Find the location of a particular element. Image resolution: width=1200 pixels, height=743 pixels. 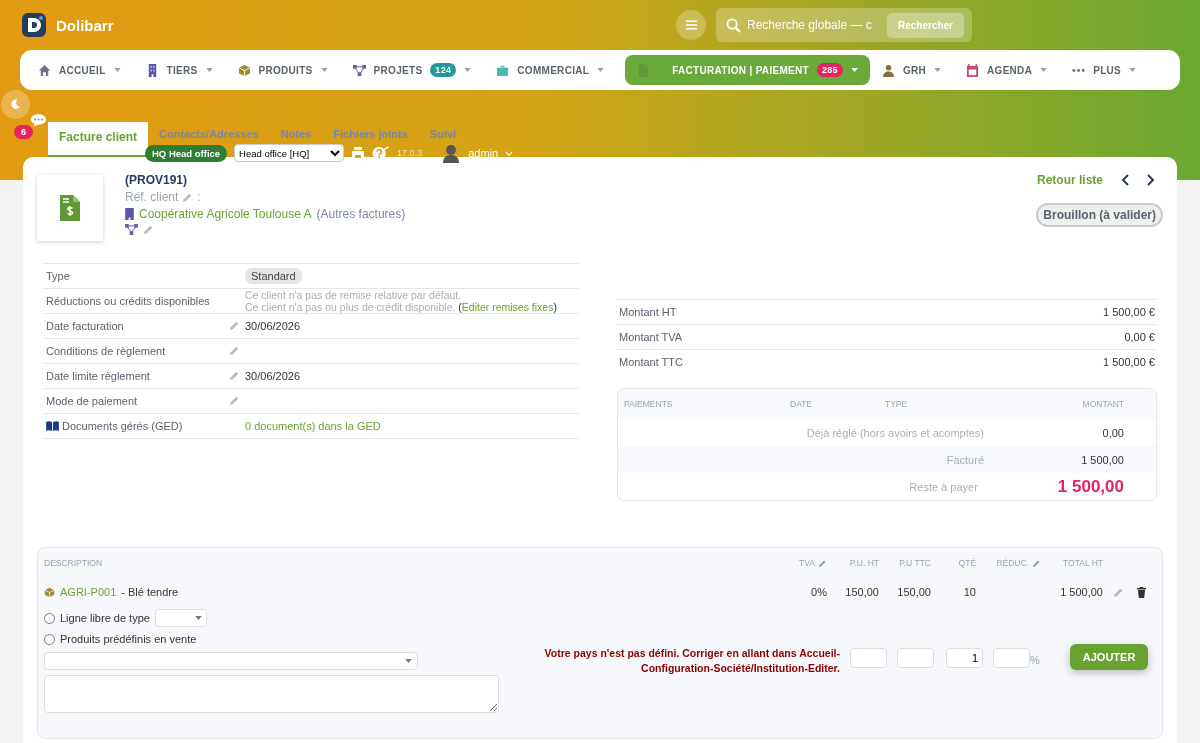

version-label: 17.0.3 is located at coordinates (410, 153).